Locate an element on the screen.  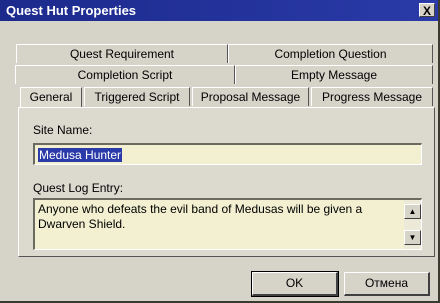
tab-completion-question: Completion Question is located at coordinates (330, 53).